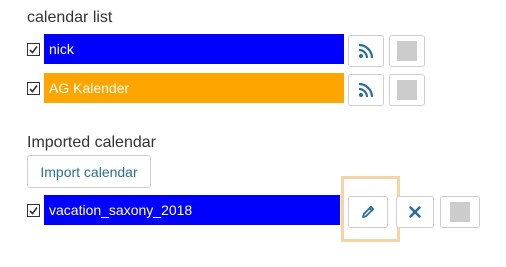 This screenshot has height=267, width=506. What do you see at coordinates (121, 210) in the screenshot?
I see `calendar-name-vacation-saxony-2018: vacation_saxony_2018` at bounding box center [121, 210].